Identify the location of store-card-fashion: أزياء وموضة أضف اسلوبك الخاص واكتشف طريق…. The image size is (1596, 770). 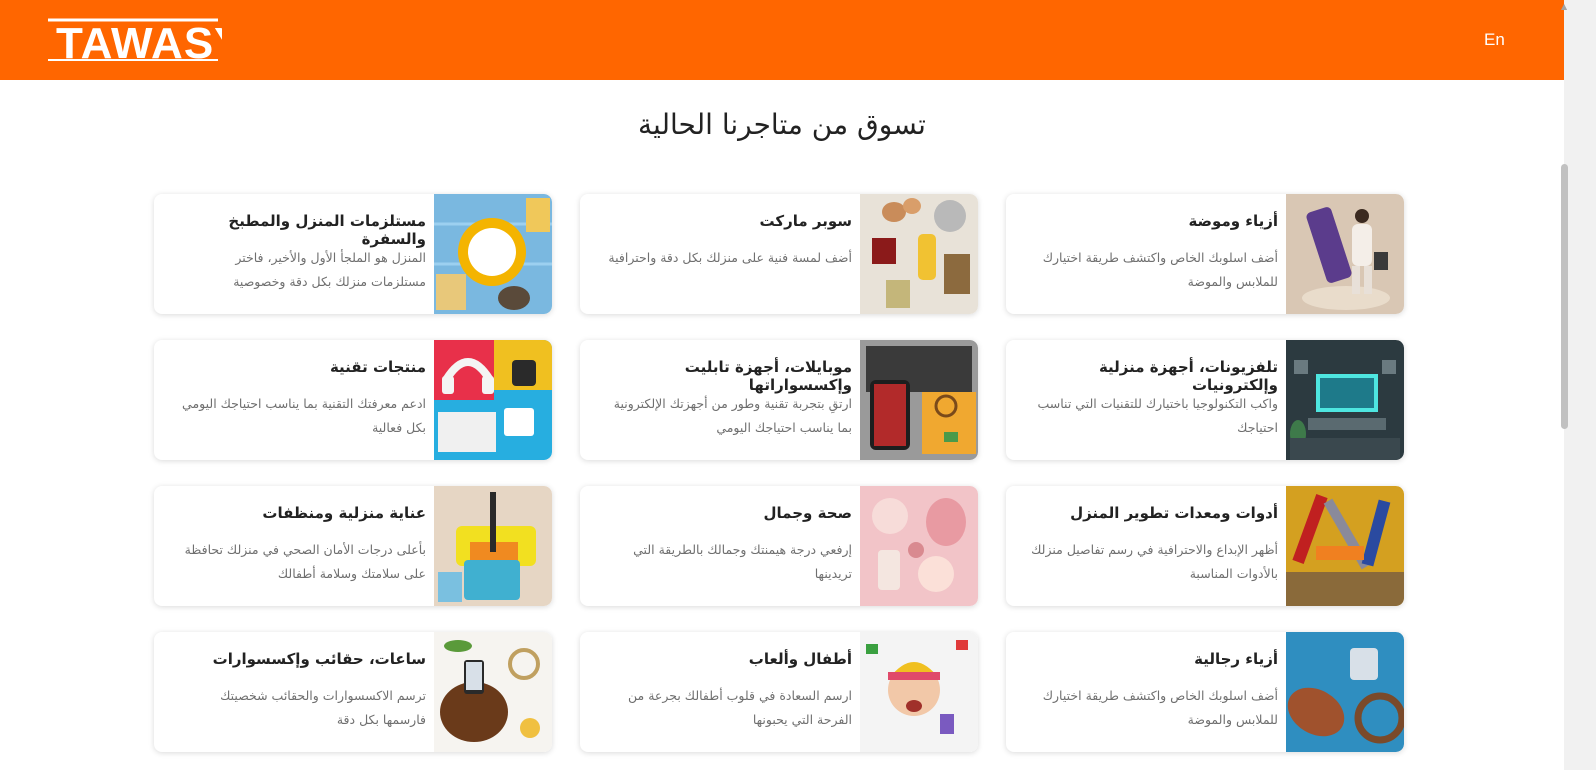
(1205, 254).